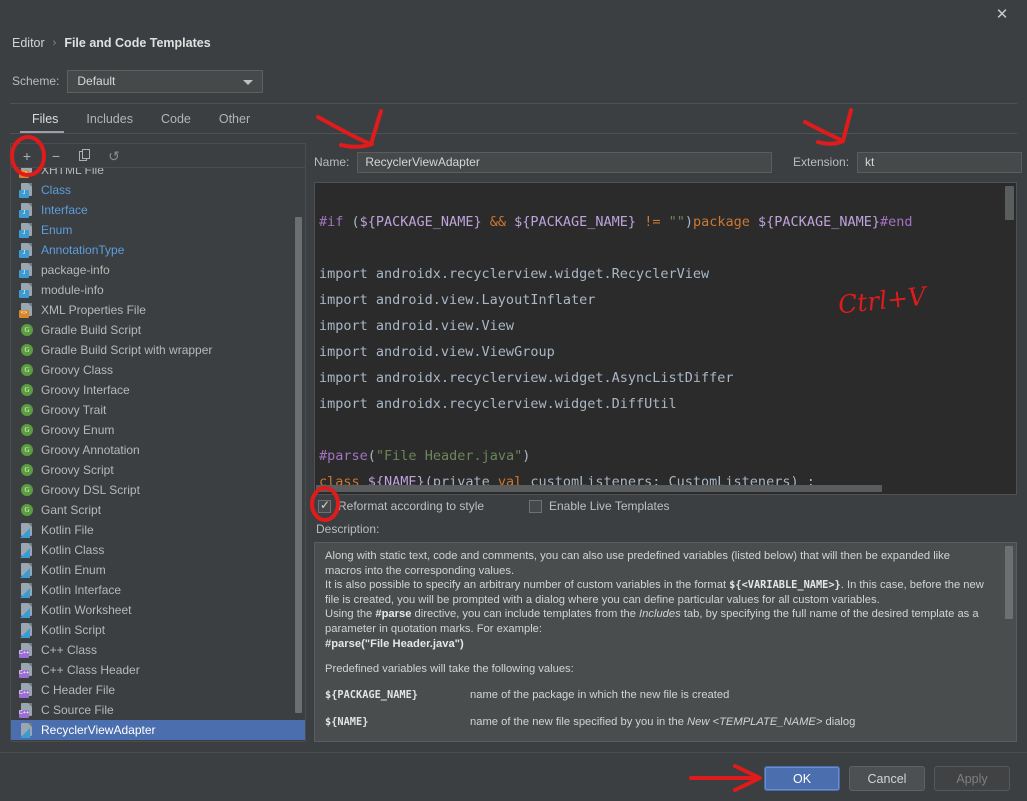  What do you see at coordinates (158, 550) in the screenshot?
I see `template-list-item: Kotlin Class` at bounding box center [158, 550].